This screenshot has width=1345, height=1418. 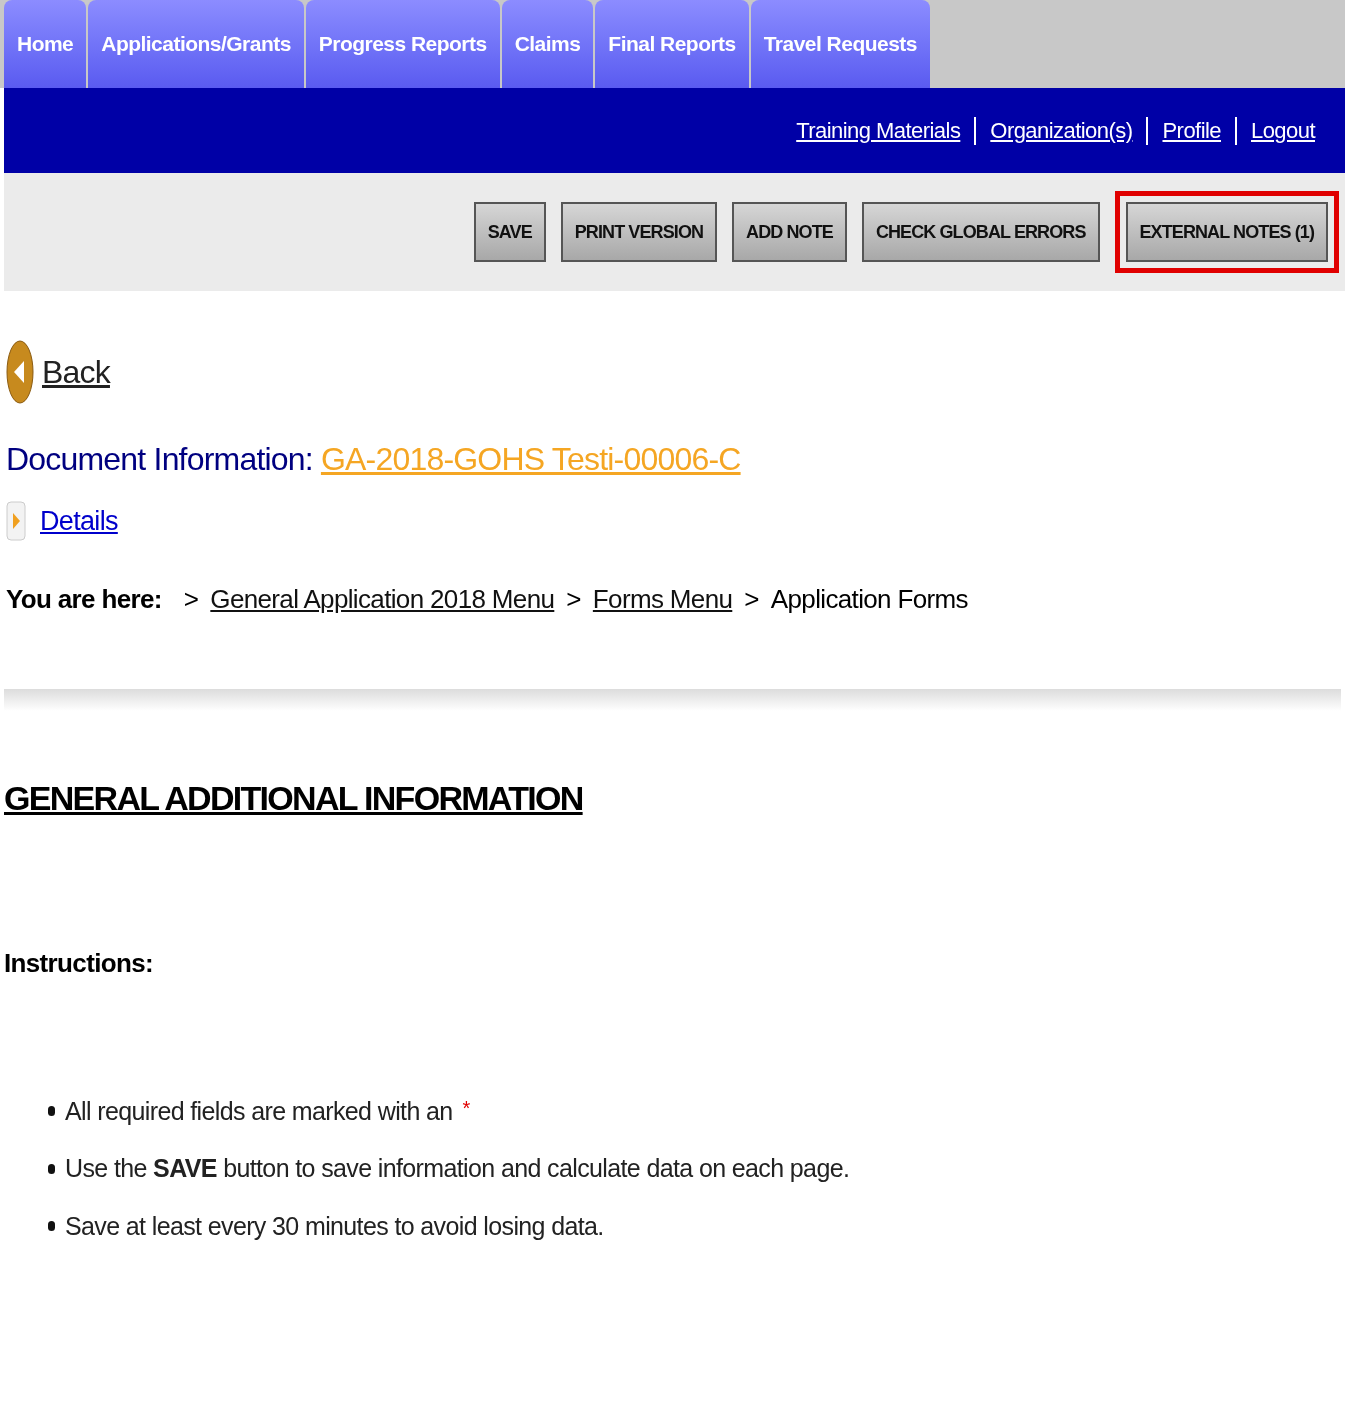 What do you see at coordinates (293, 798) in the screenshot?
I see `section-title: GENERAL ADDITIONAL INFORMATION` at bounding box center [293, 798].